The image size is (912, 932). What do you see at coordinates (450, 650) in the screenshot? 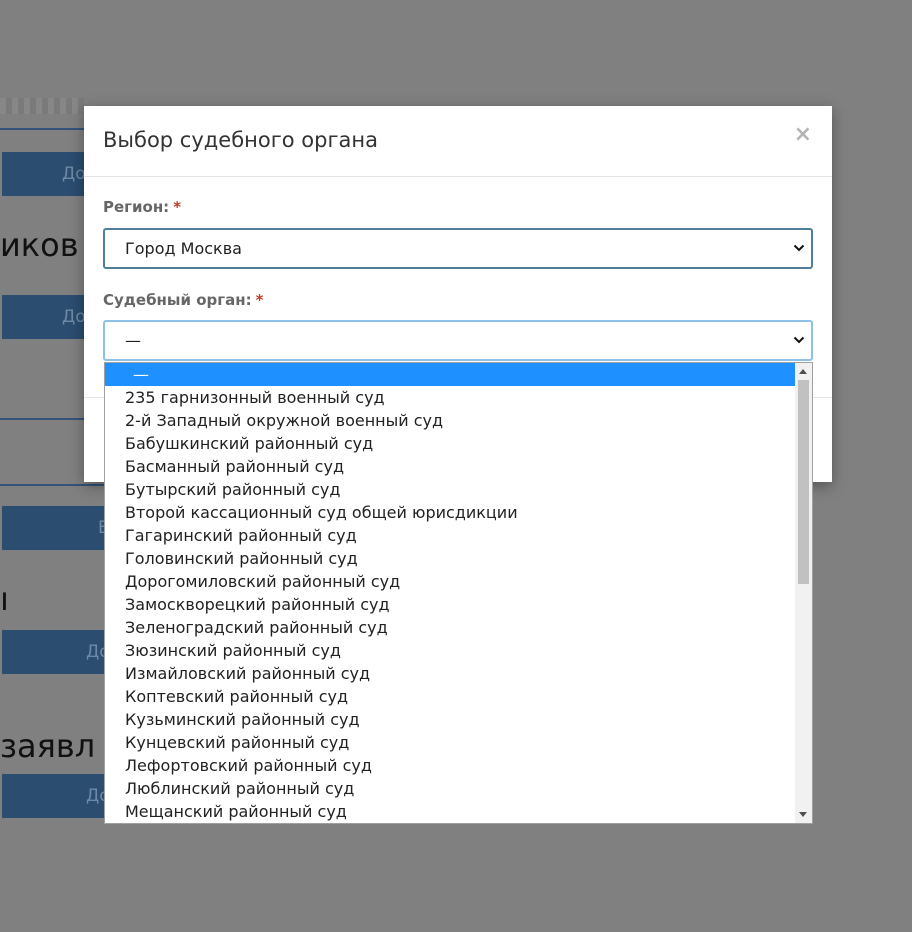
I see `dropdown-option: Зюзинский районный суд` at bounding box center [450, 650].